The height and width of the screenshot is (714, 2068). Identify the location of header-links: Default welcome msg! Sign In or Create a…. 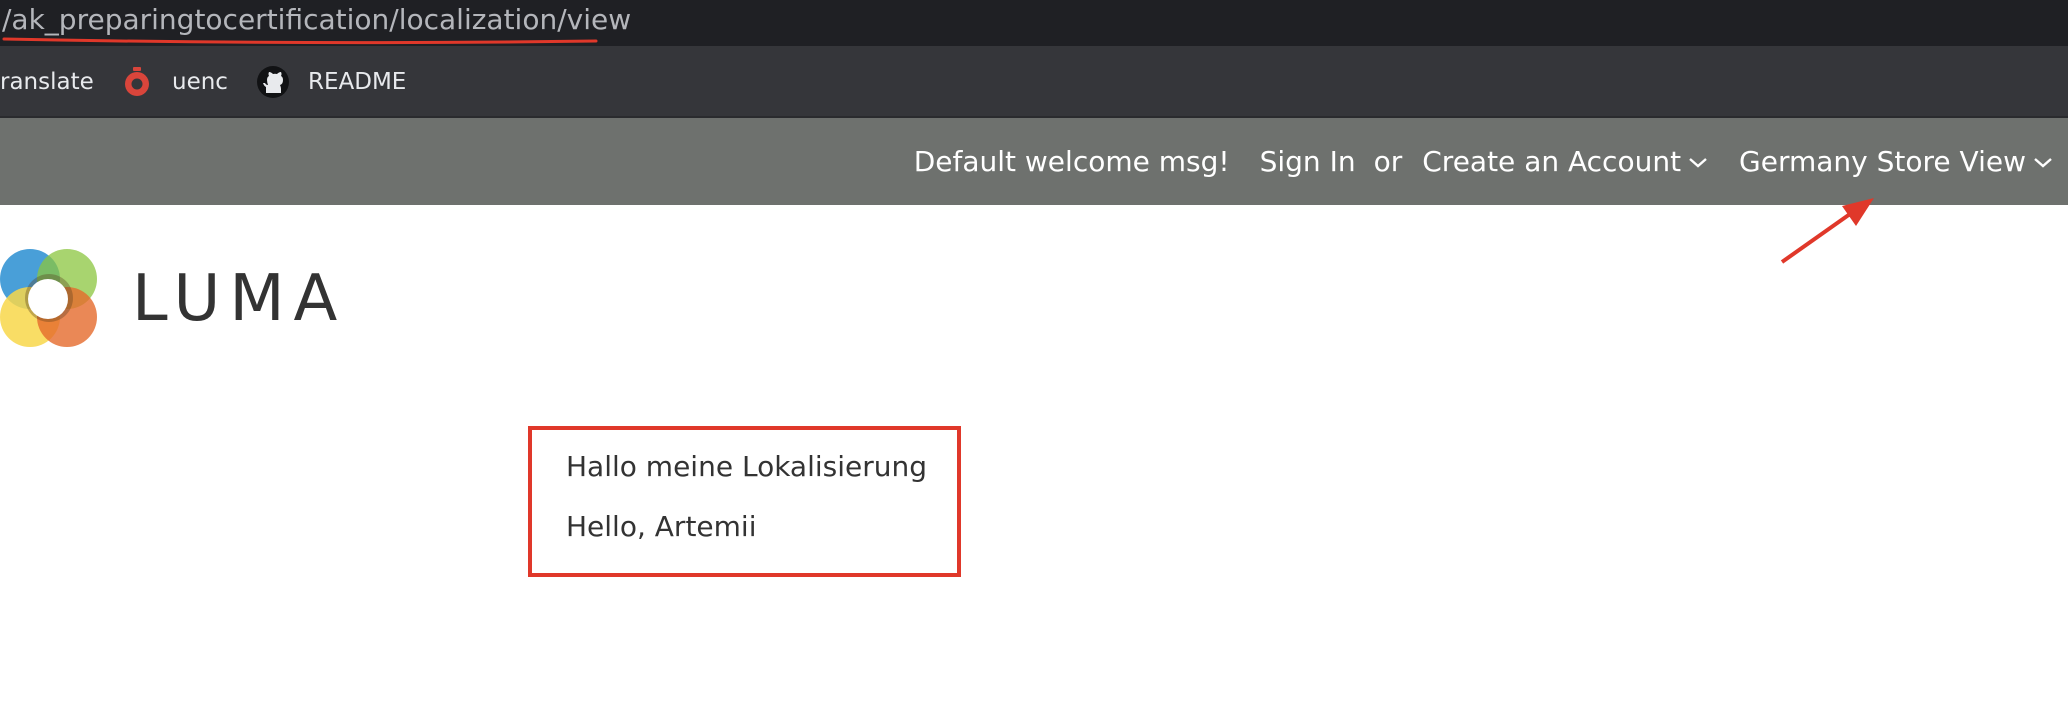
(1491, 161).